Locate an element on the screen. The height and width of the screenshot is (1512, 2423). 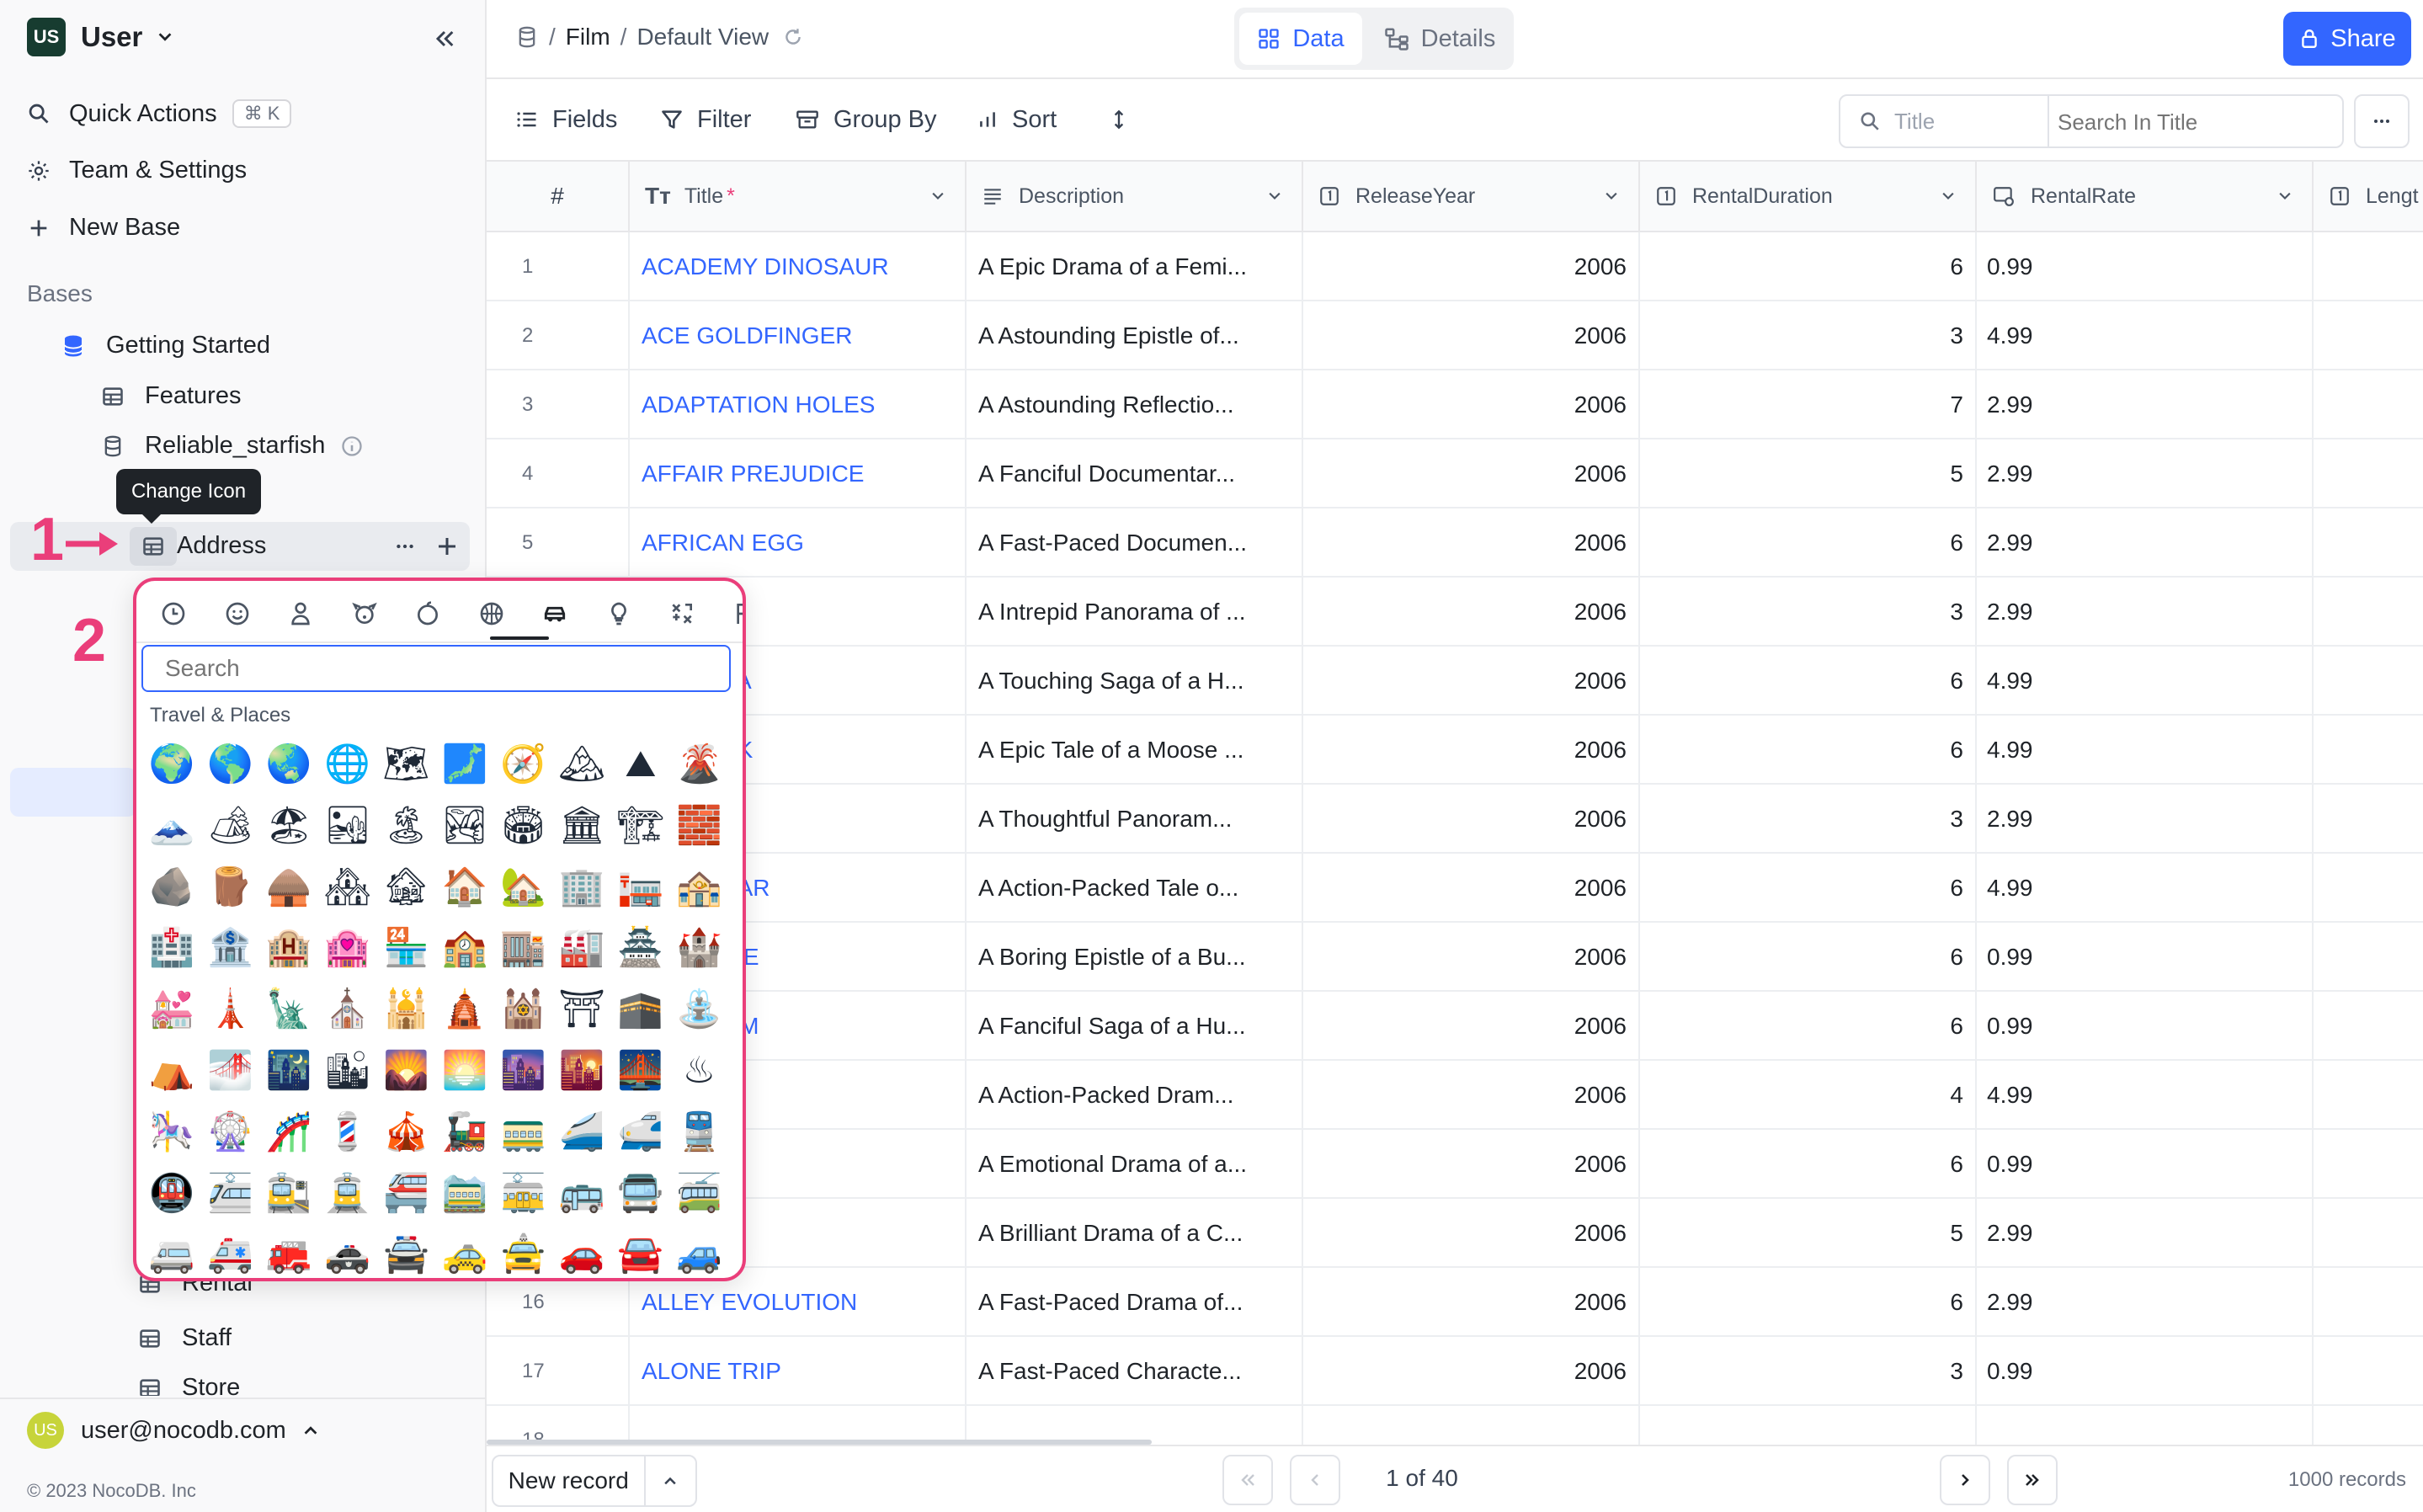
emoji-option: 🛖 is located at coordinates (289, 887).